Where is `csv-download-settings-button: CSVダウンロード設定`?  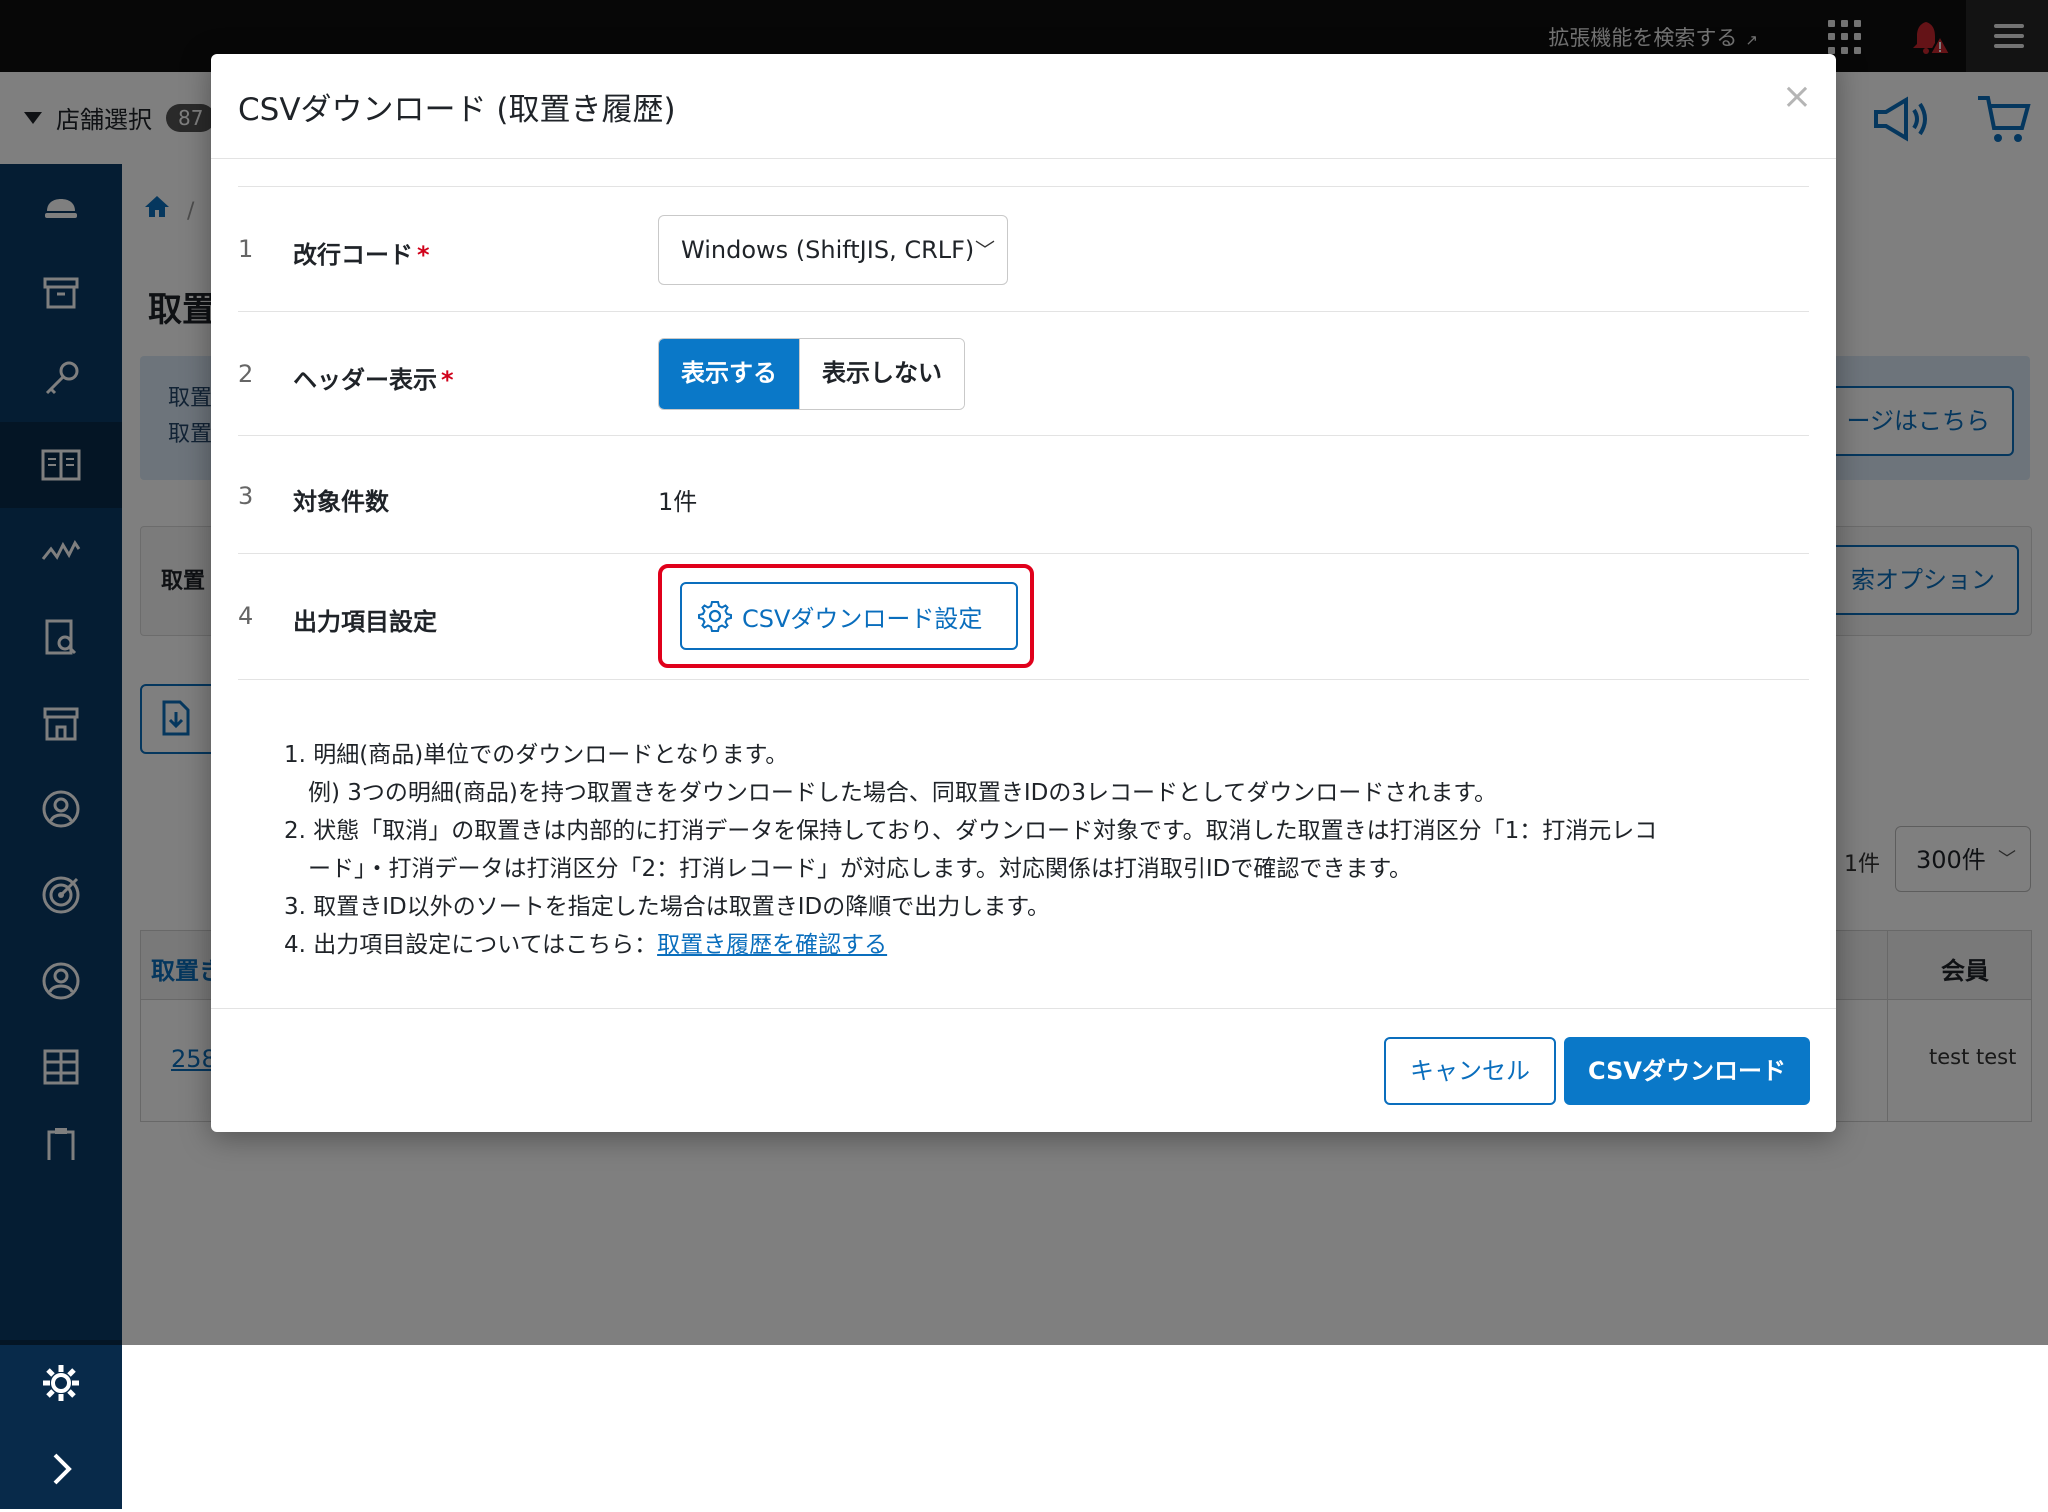 csv-download-settings-button: CSVダウンロード設定 is located at coordinates (849, 616).